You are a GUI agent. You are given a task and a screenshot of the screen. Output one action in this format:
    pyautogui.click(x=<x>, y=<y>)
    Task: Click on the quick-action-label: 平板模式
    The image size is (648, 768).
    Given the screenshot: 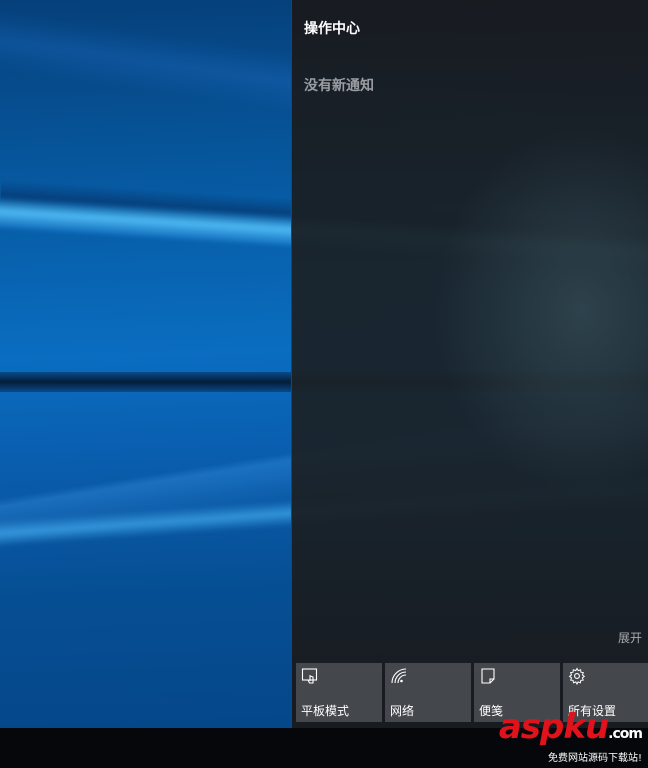 What is the action you would take?
    pyautogui.click(x=325, y=711)
    